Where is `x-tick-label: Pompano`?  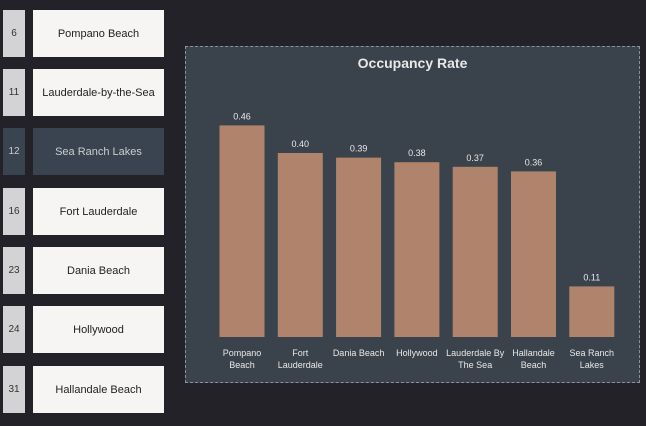
x-tick-label: Pompano is located at coordinates (242, 353).